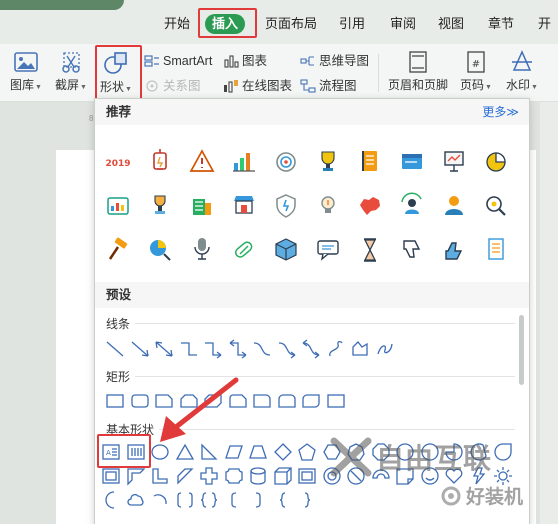 The width and height of the screenshot is (558, 524). I want to click on elbow-arrow-connector-shape, so click(213, 349).